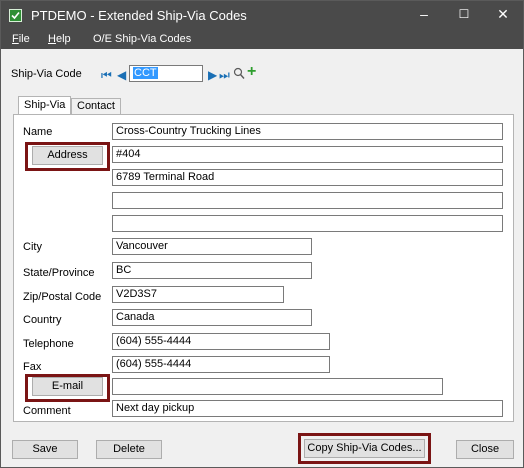 The width and height of the screenshot is (524, 468). What do you see at coordinates (45, 449) in the screenshot?
I see `save-button: Save` at bounding box center [45, 449].